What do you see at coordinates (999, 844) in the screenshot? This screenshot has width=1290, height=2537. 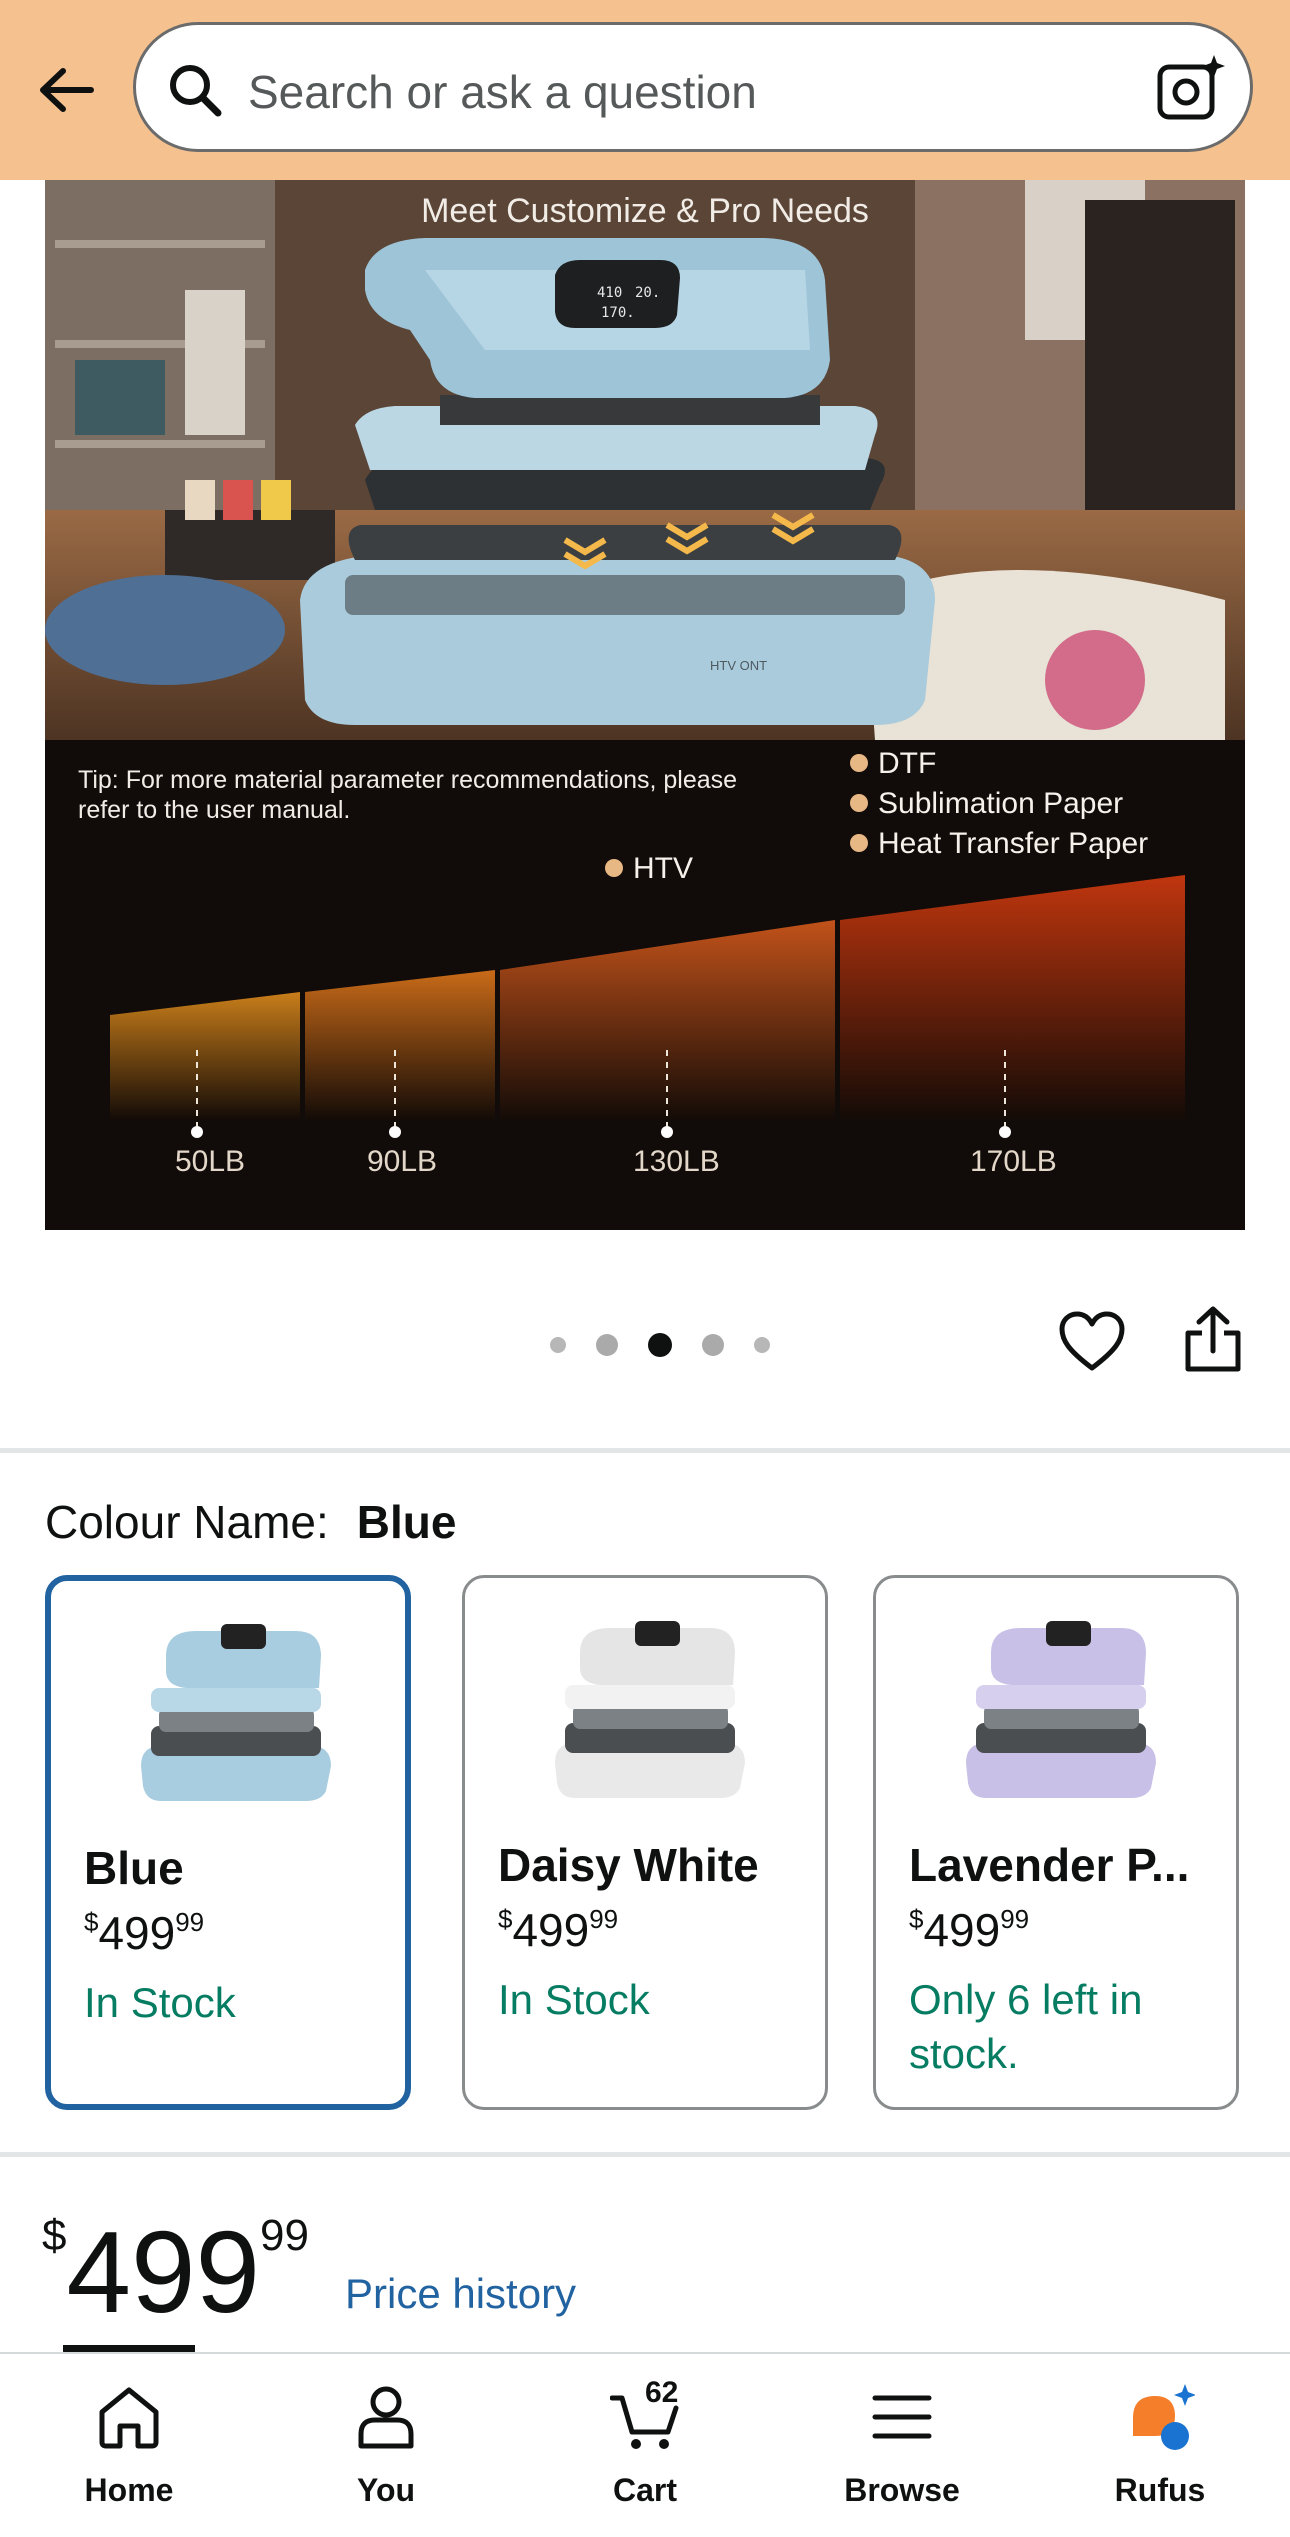 I see `material-tag: Heat Transfer Paper` at bounding box center [999, 844].